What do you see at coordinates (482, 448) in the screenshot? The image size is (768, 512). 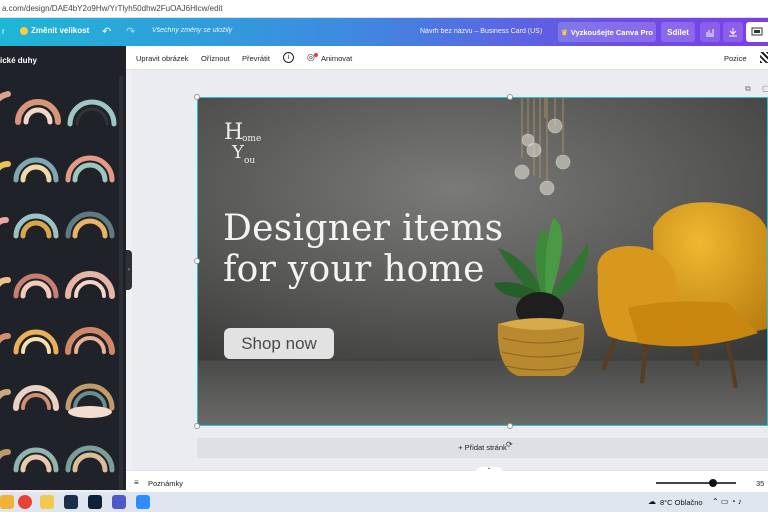 I see `add-page-button: + Přidat stránk` at bounding box center [482, 448].